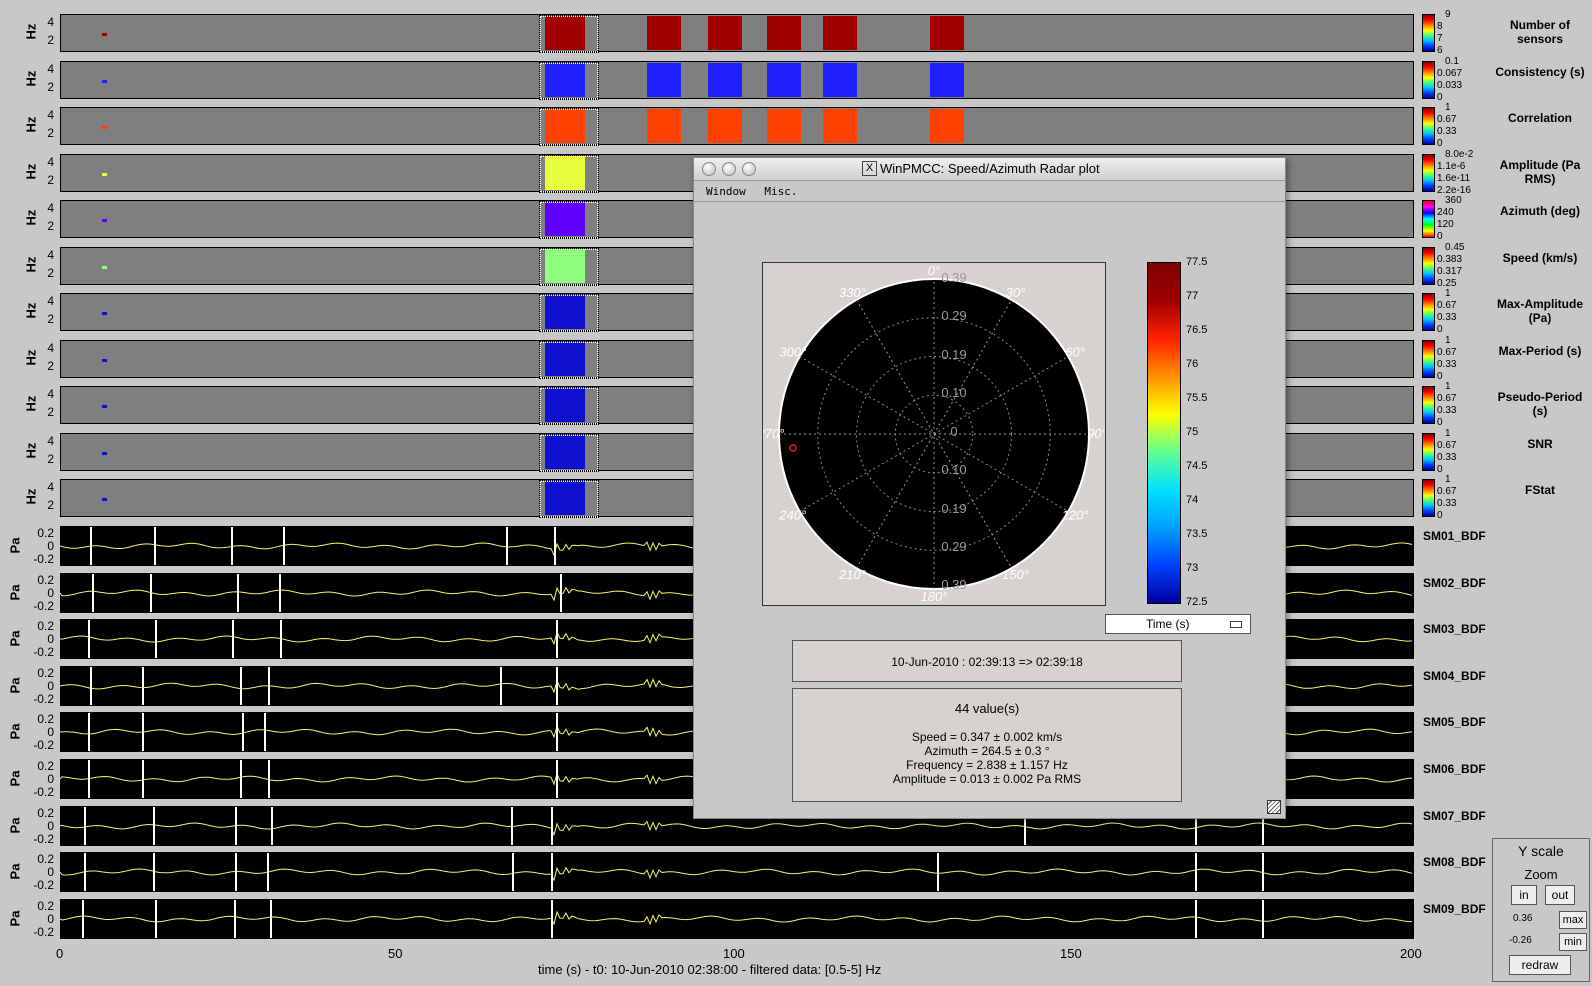 The width and height of the screenshot is (1592, 986). What do you see at coordinates (773, 433) in the screenshot?
I see `azimuth-label: 270°` at bounding box center [773, 433].